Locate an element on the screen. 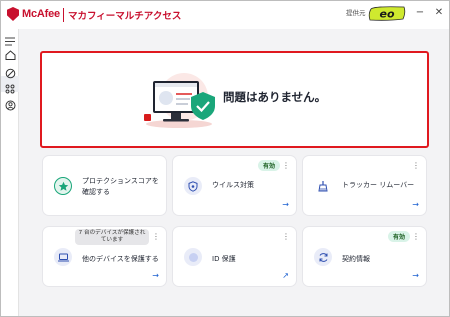 This screenshot has height=317, width=450. id-protection-label: ID 保護 is located at coordinates (224, 259).